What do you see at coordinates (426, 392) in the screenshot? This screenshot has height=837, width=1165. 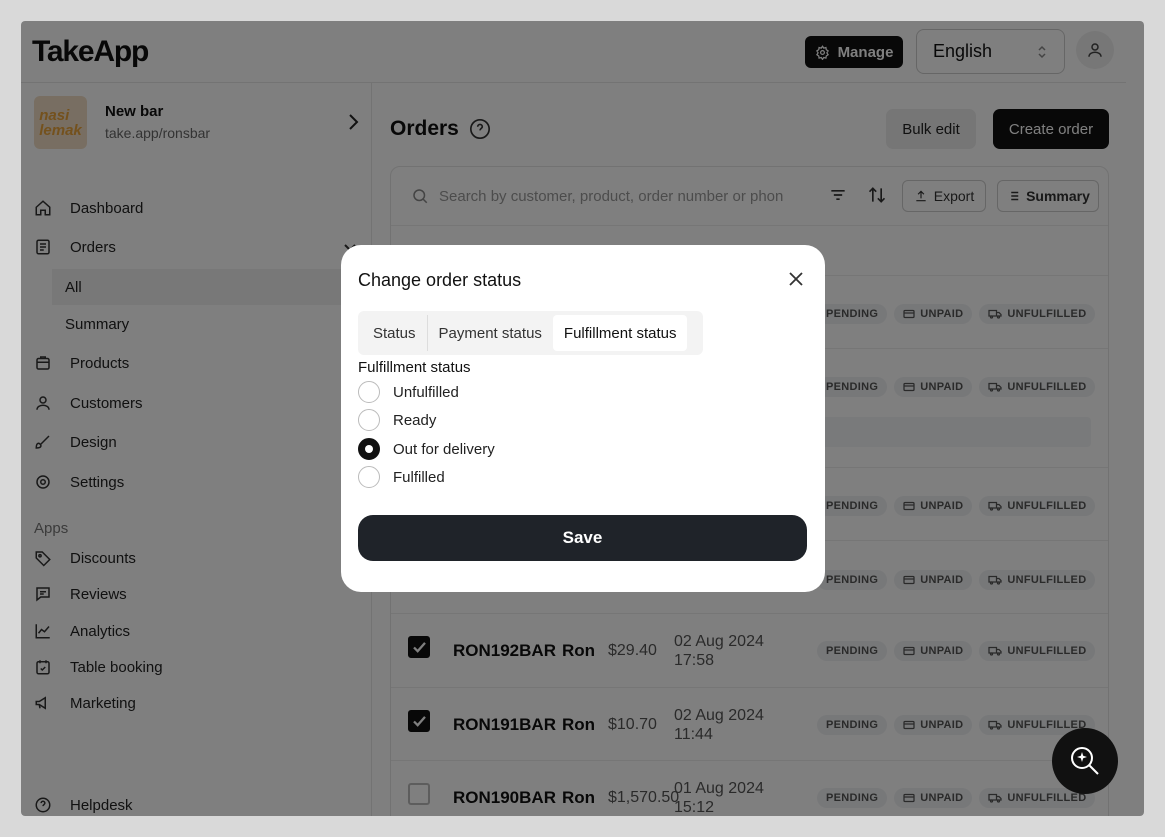 I see `radio-label: Unfulfilled` at bounding box center [426, 392].